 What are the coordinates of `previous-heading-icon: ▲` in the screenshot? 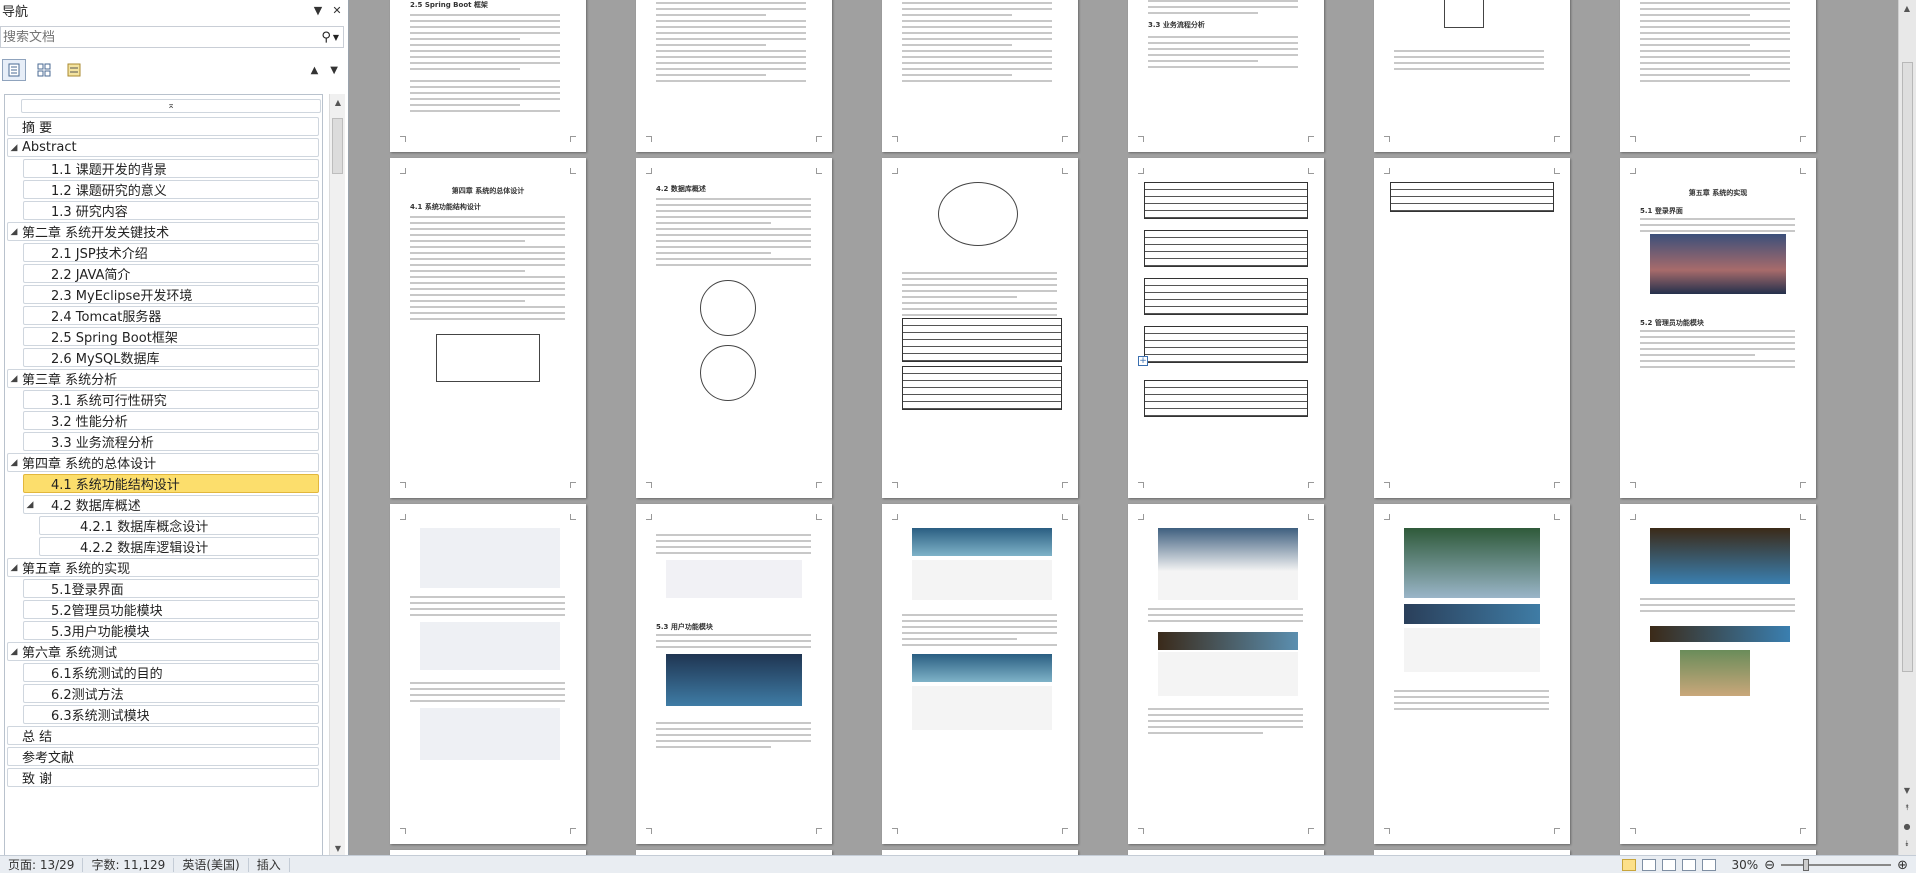 It's located at (315, 70).